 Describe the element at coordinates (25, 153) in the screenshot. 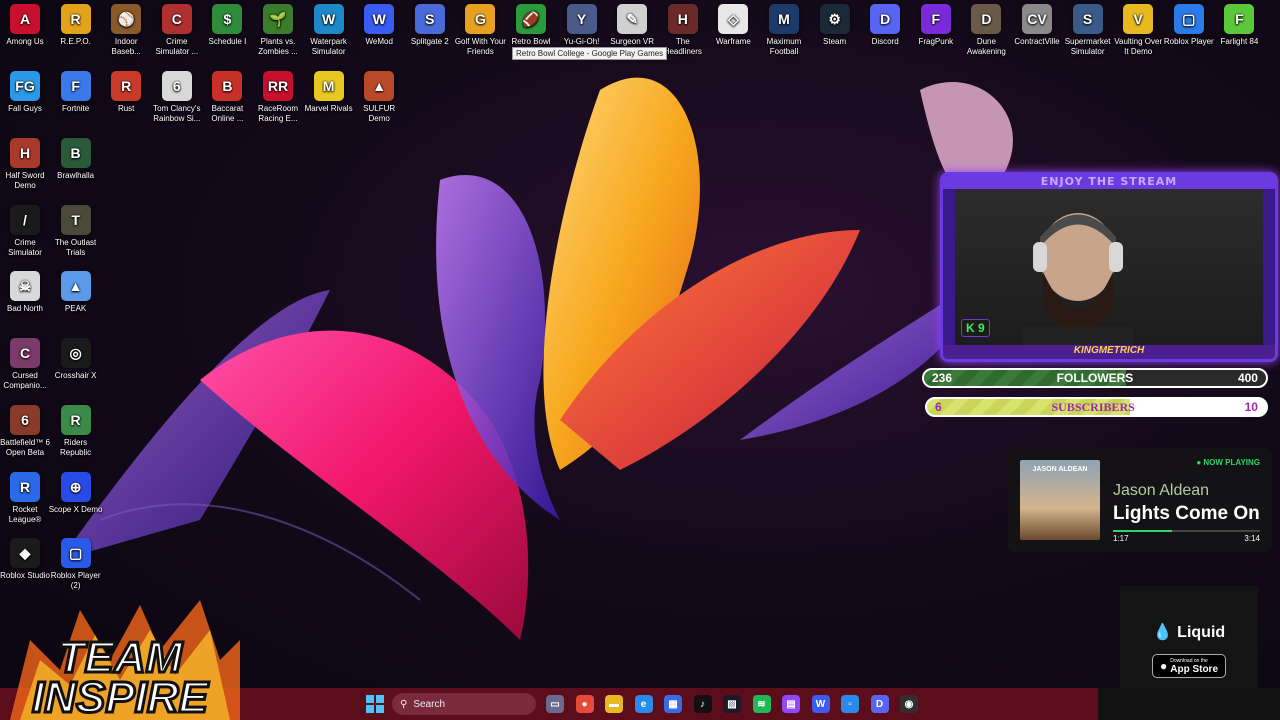

I see `half-sword-icon: H` at that location.